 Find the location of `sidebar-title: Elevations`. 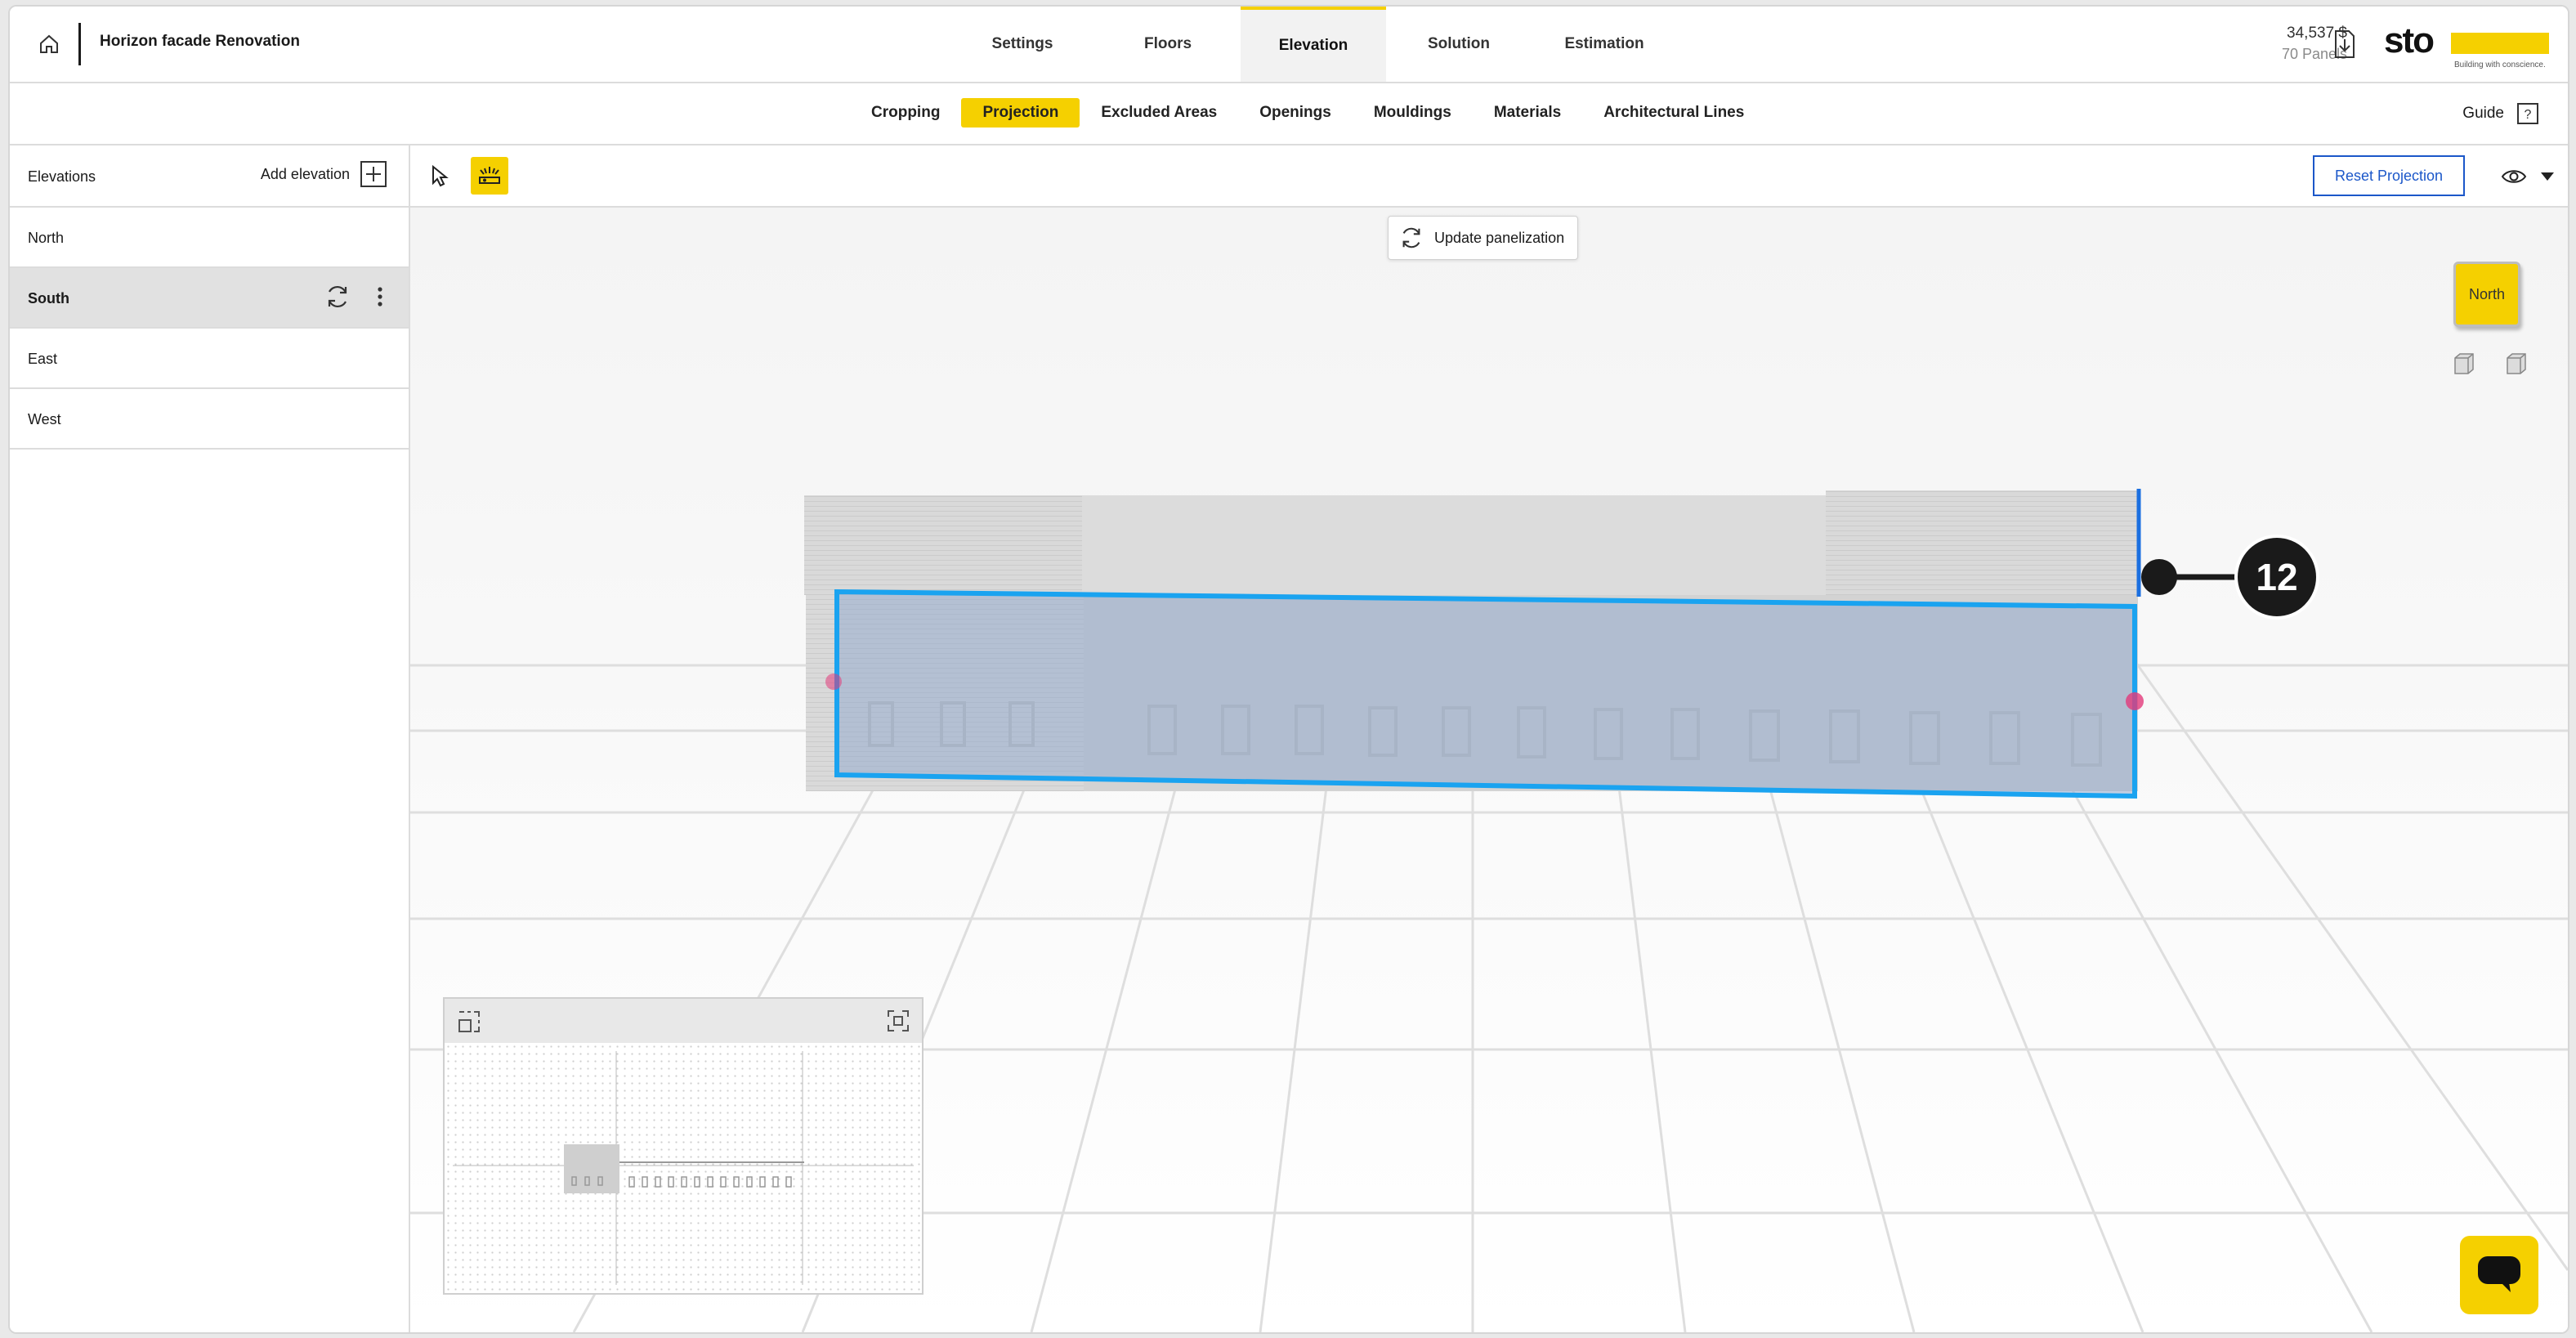

sidebar-title: Elevations is located at coordinates (62, 176).